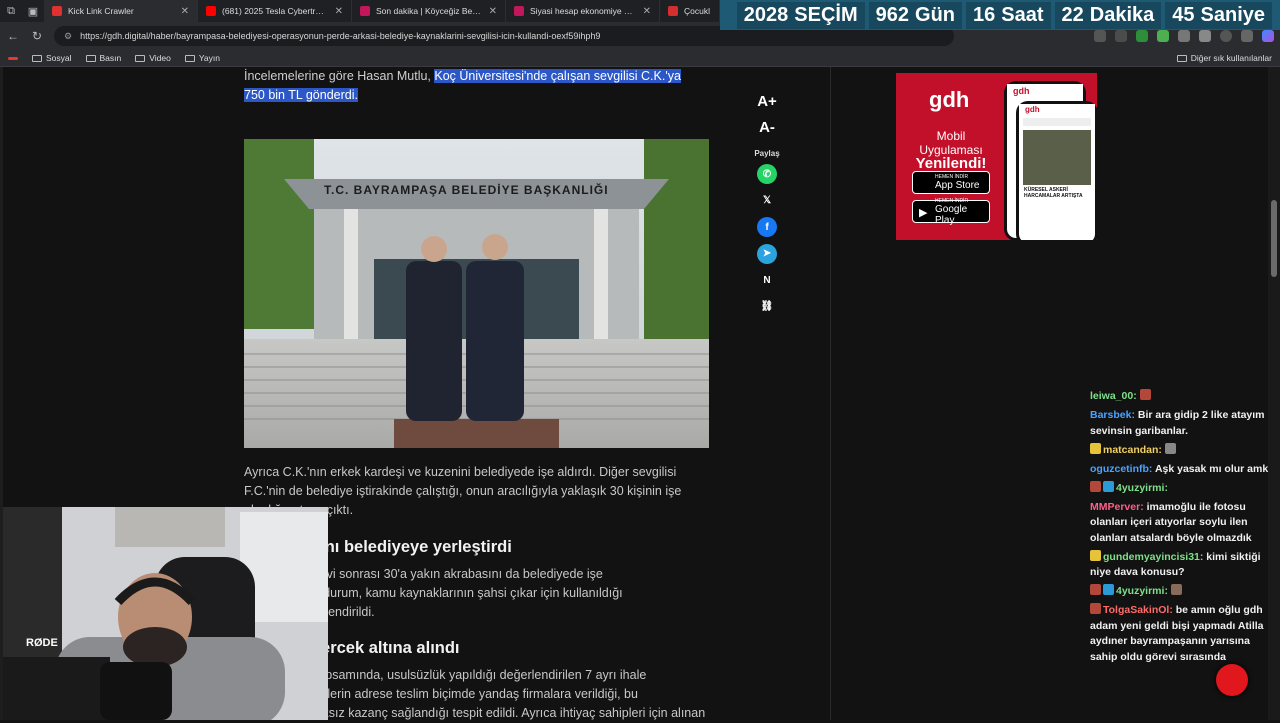 Image resolution: width=1280 pixels, height=723 pixels. I want to click on countdown-days: 962 Gün, so click(915, 15).